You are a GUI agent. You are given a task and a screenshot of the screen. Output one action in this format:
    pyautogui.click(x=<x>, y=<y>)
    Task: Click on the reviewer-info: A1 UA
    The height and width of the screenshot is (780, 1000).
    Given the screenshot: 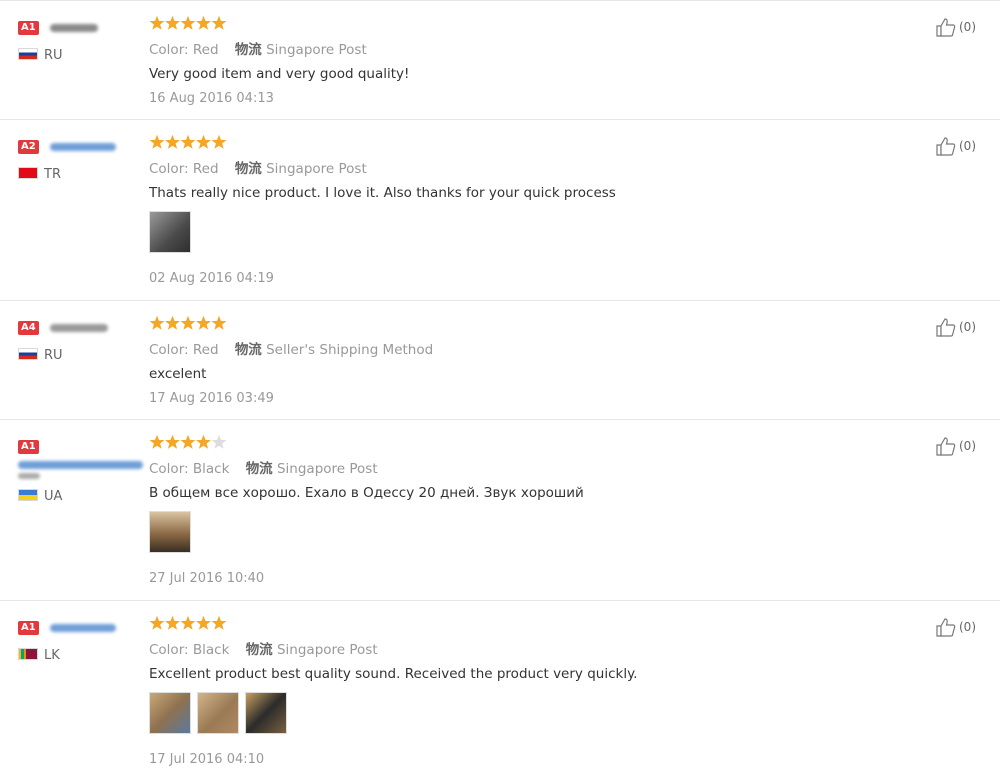 What is the action you would take?
    pyautogui.click(x=80, y=470)
    